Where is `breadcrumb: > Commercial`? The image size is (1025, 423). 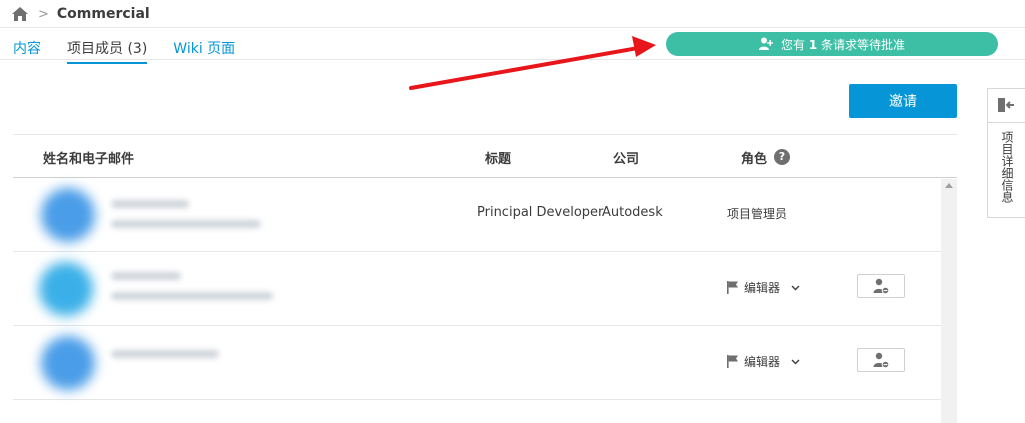
breadcrumb: > Commercial is located at coordinates (81, 14).